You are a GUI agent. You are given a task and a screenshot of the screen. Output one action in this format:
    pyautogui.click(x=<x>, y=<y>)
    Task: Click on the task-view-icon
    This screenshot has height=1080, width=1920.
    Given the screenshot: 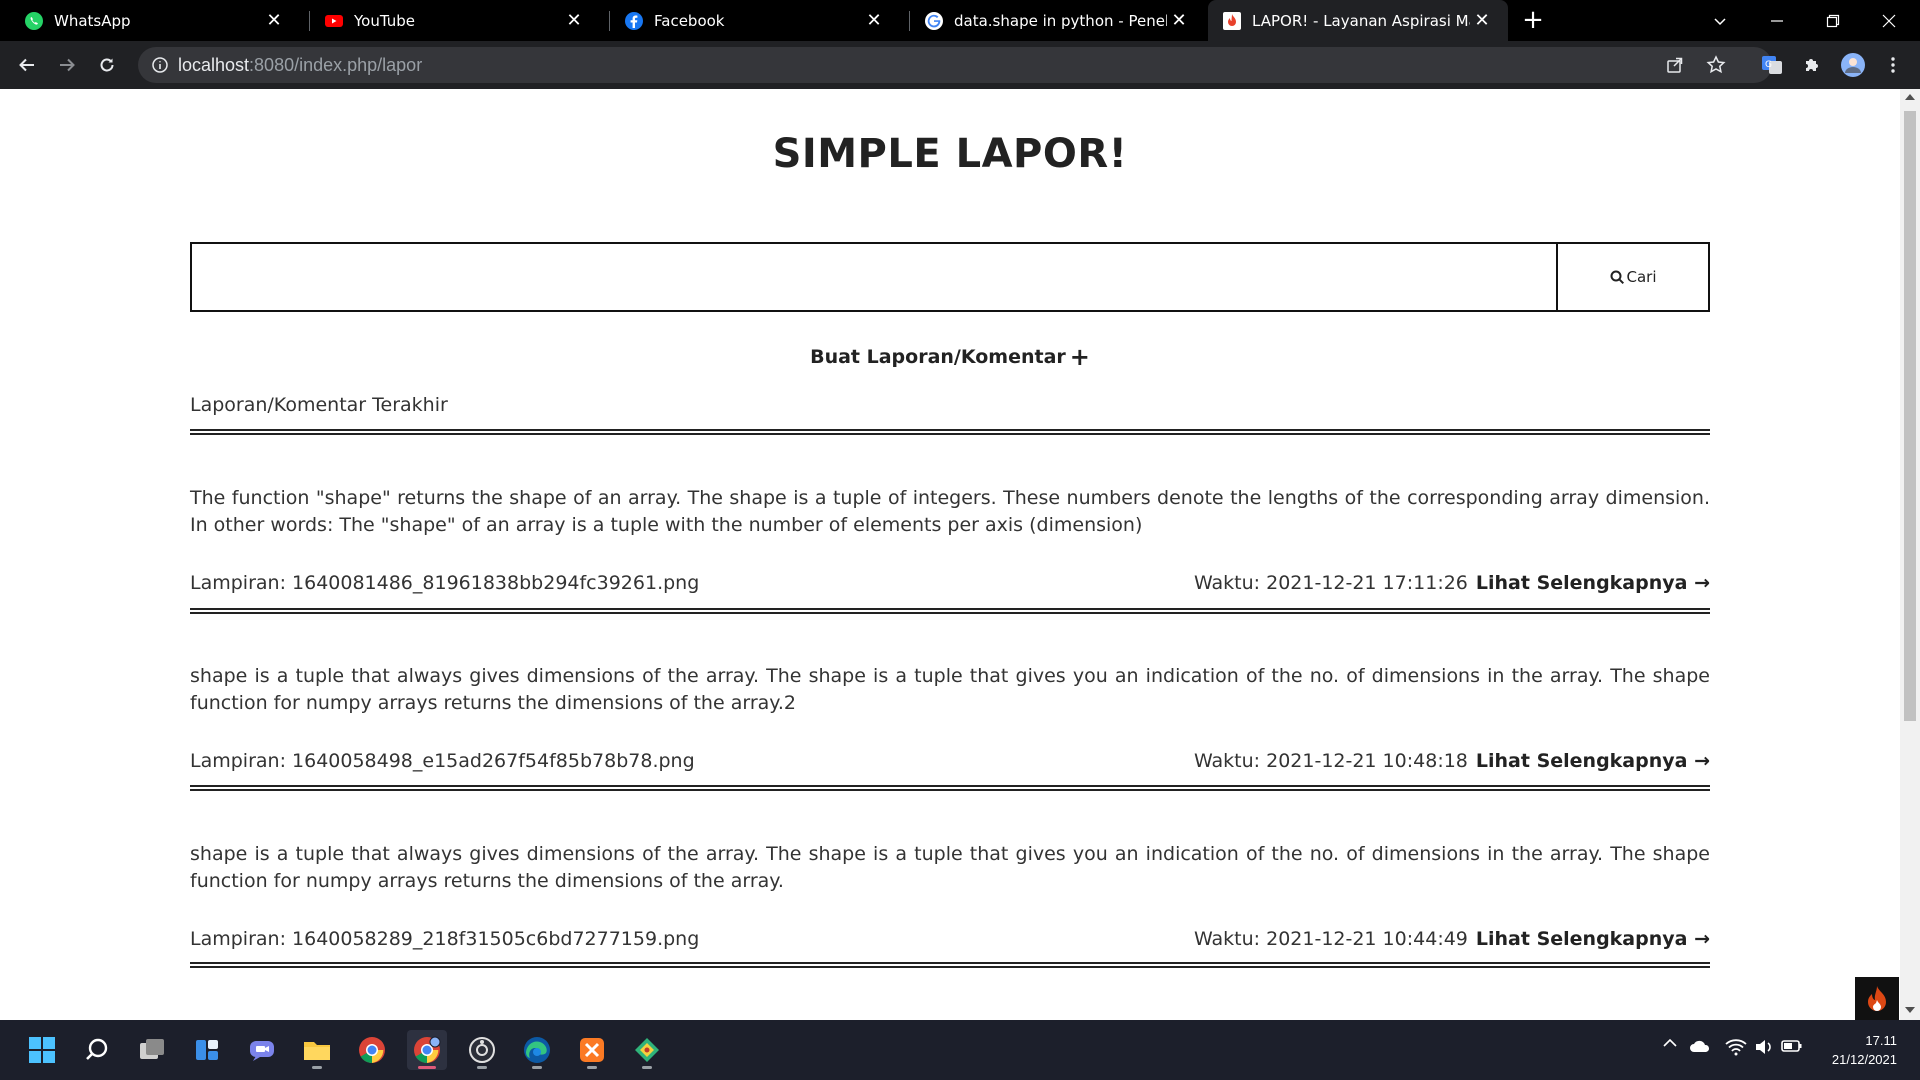 What is the action you would take?
    pyautogui.click(x=152, y=1050)
    